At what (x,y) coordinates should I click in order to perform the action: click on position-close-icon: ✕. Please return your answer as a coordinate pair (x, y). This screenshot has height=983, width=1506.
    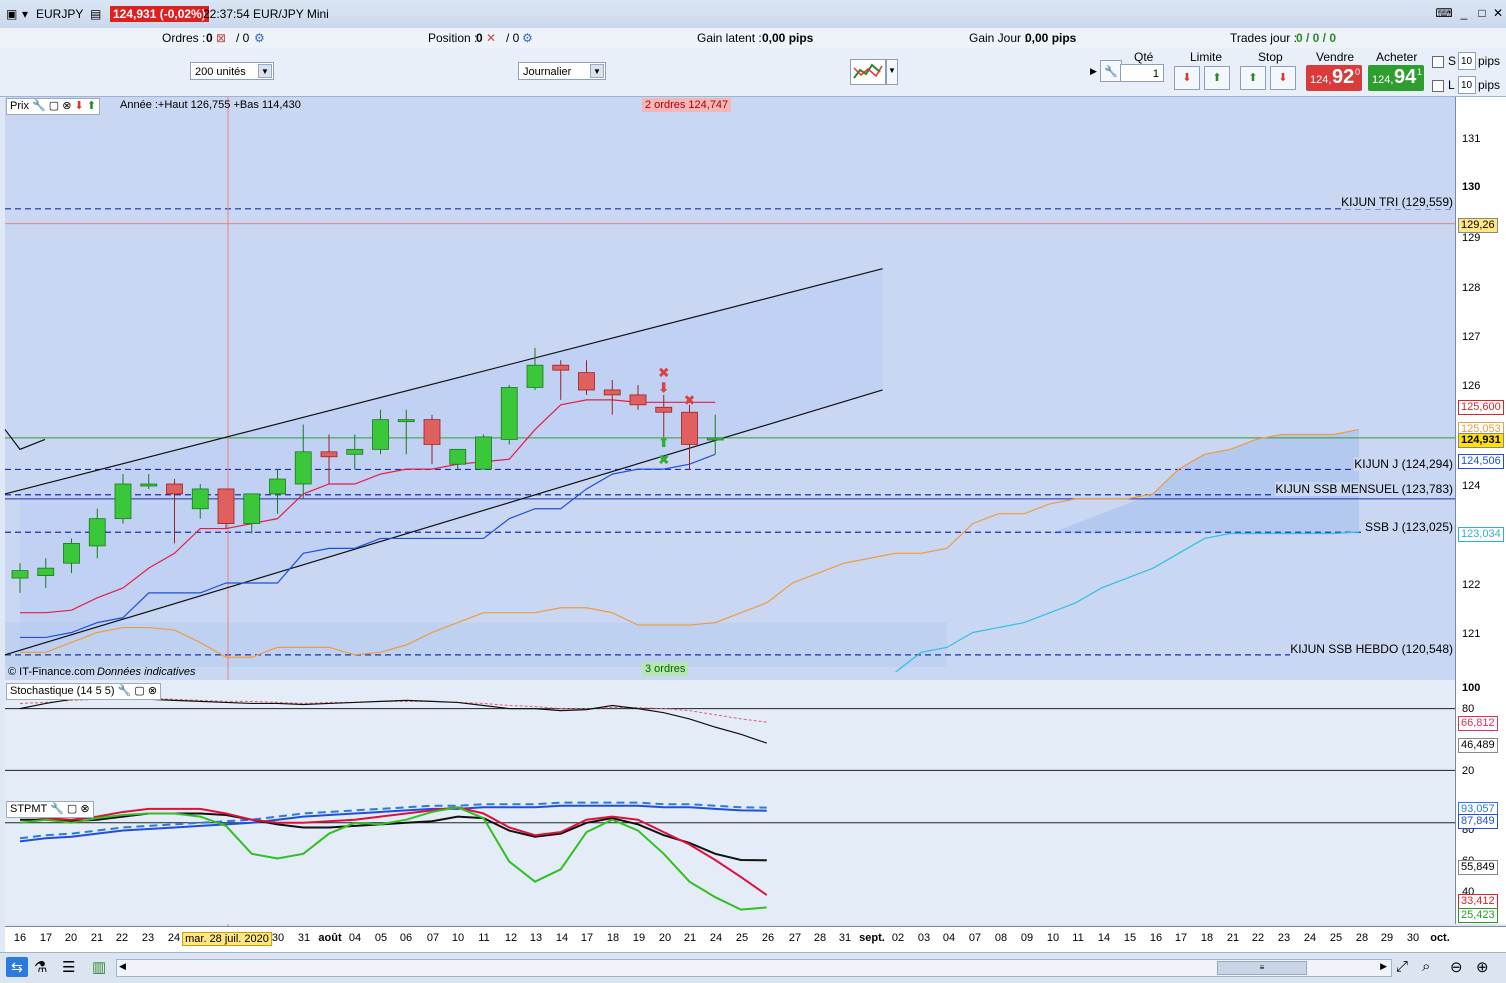
    Looking at the image, I should click on (491, 38).